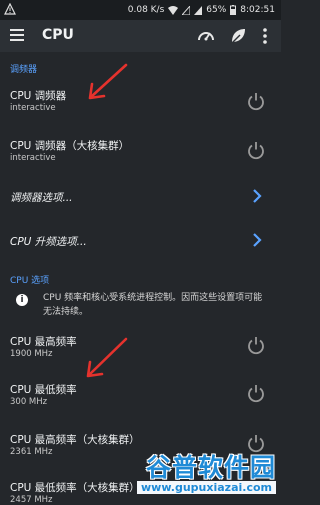 The height and width of the screenshot is (505, 320). What do you see at coordinates (43, 342) in the screenshot?
I see `item-title: CPU 最高频率` at bounding box center [43, 342].